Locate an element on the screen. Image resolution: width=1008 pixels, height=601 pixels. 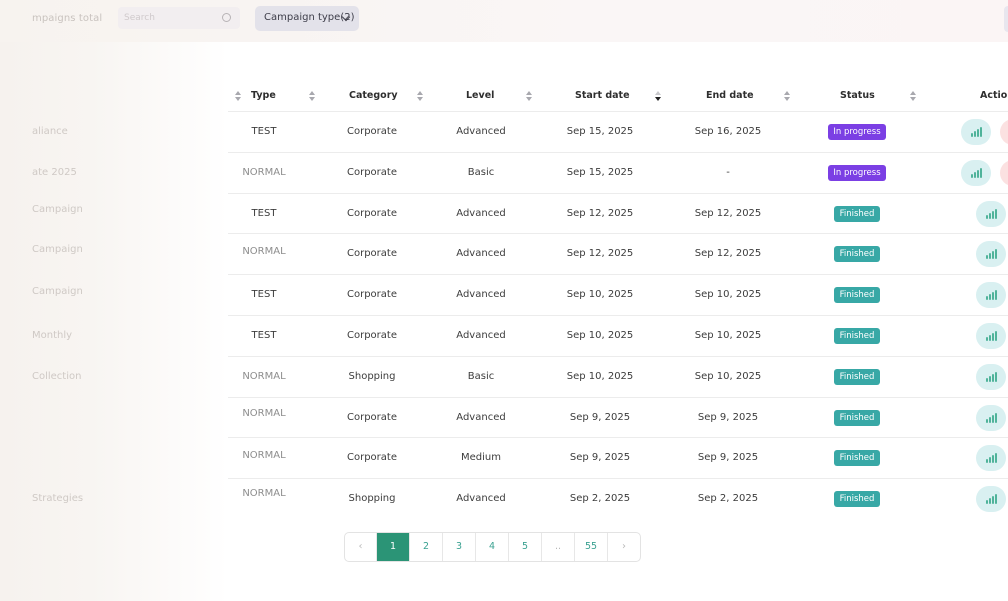
cell-start-date: Sep 12, 2025 is located at coordinates (600, 254).